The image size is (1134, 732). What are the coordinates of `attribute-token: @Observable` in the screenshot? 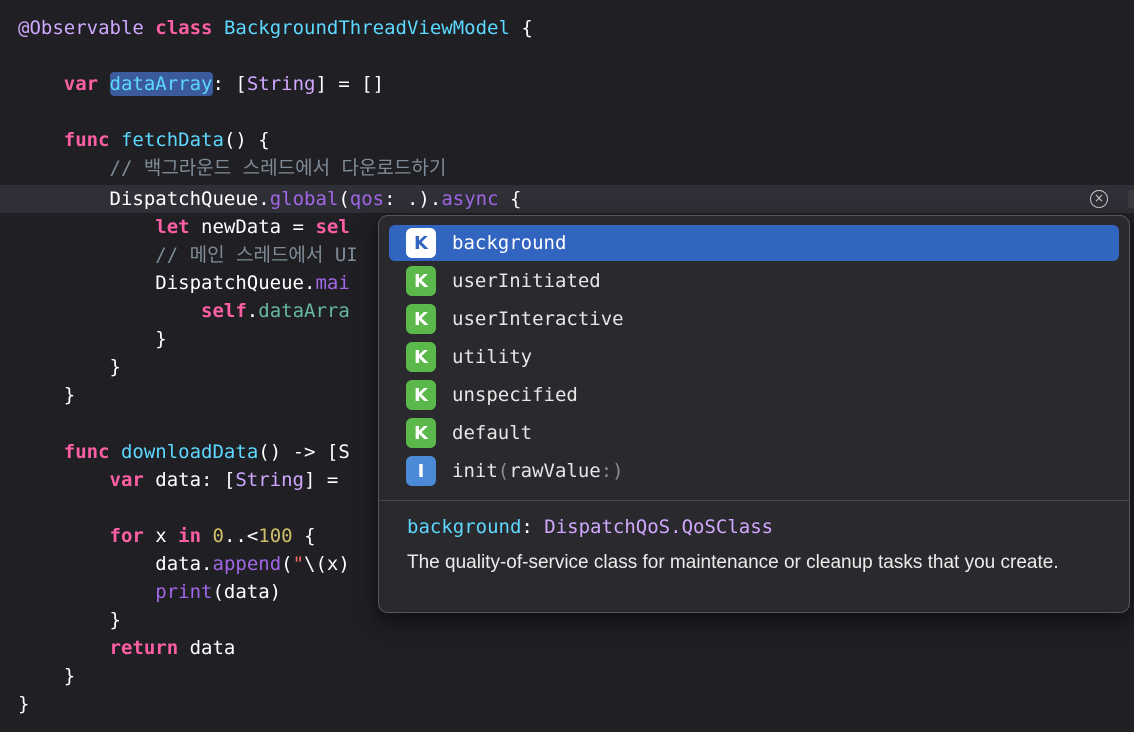 It's located at (81, 28).